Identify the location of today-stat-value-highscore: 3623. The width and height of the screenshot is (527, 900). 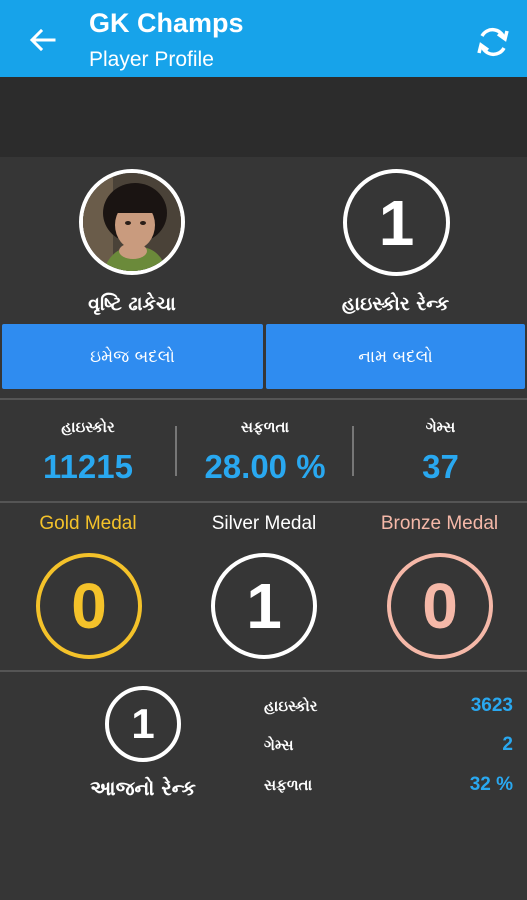
(491, 705).